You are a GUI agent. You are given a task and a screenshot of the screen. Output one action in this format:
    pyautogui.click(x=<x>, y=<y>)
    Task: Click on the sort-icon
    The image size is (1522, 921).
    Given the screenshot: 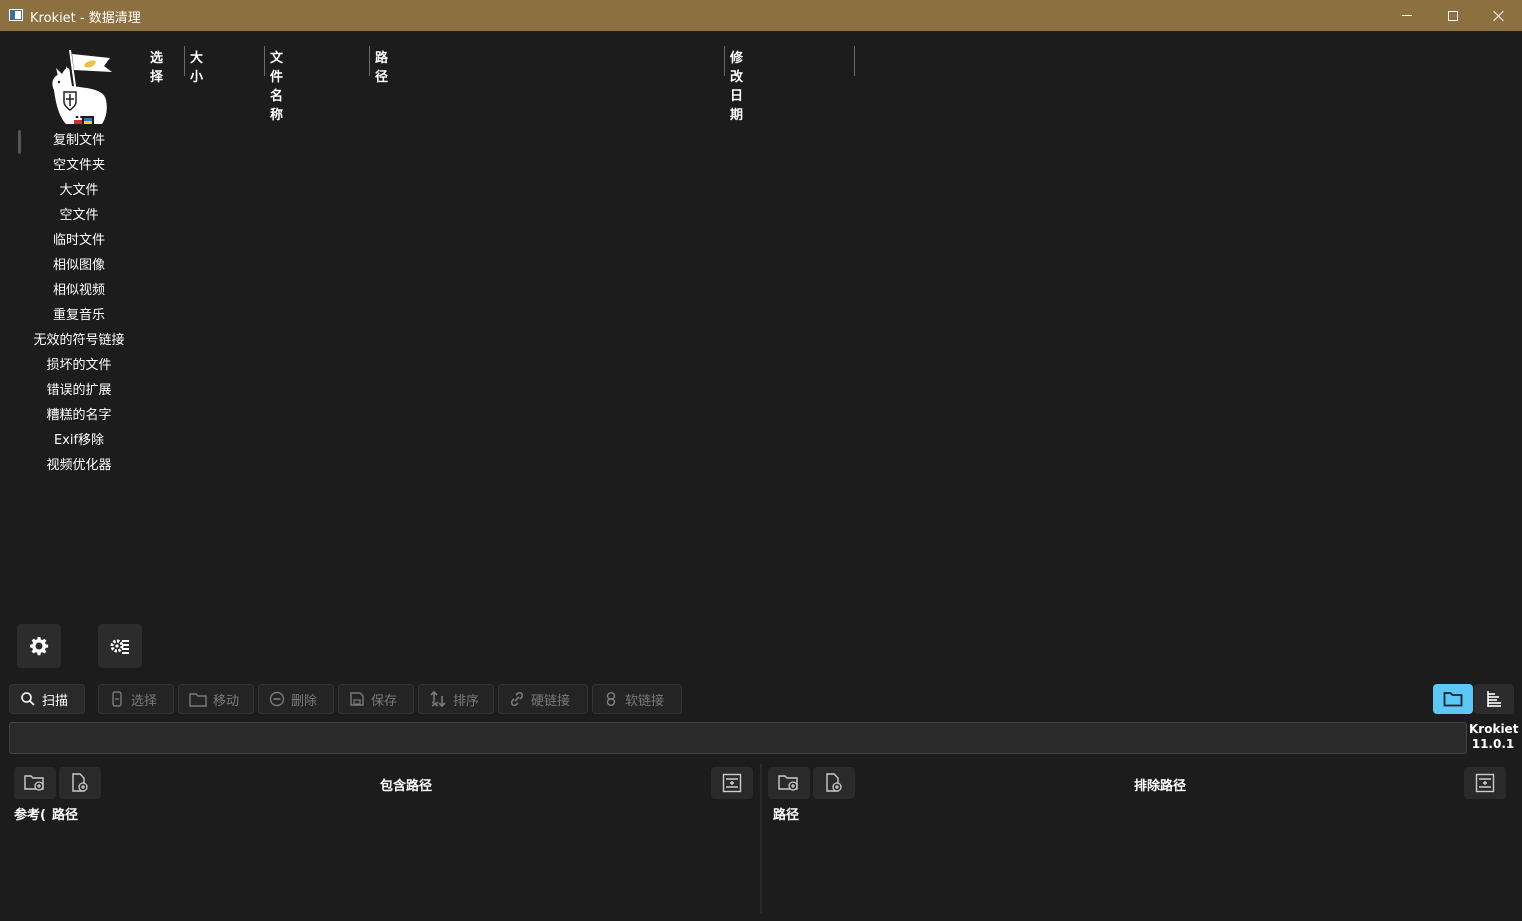 What is the action you would take?
    pyautogui.click(x=438, y=699)
    